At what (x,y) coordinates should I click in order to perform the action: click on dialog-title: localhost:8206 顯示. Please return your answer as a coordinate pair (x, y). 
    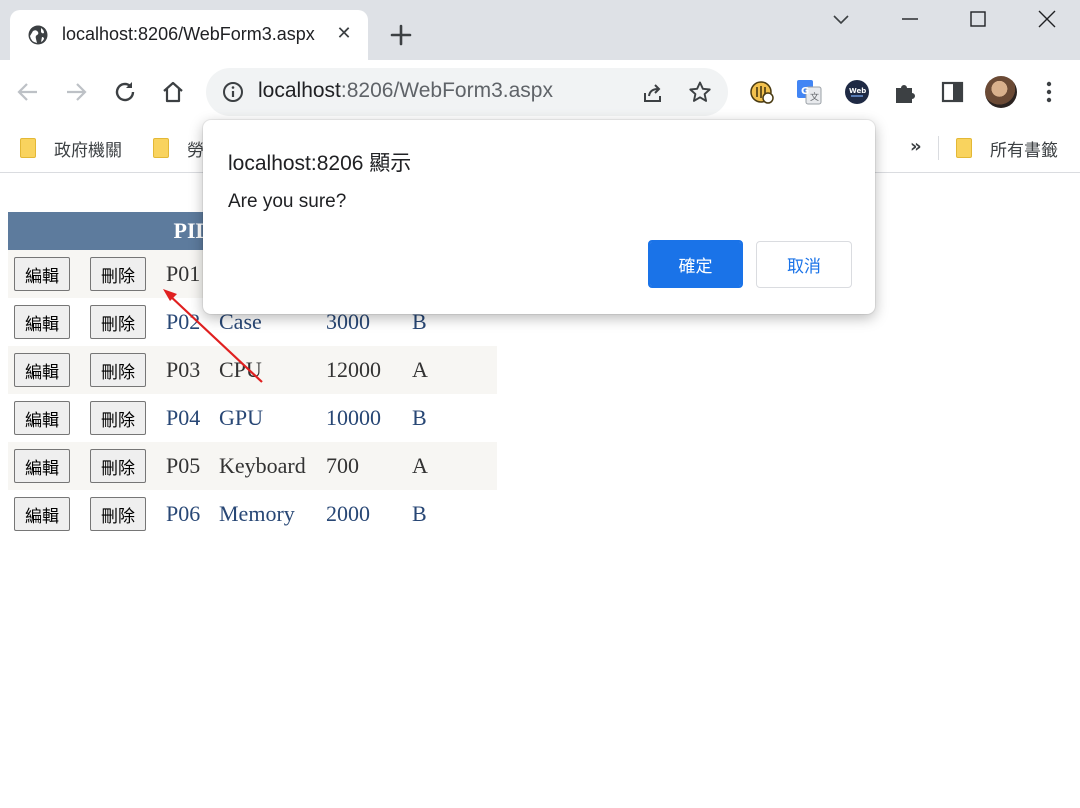
    Looking at the image, I should click on (320, 163).